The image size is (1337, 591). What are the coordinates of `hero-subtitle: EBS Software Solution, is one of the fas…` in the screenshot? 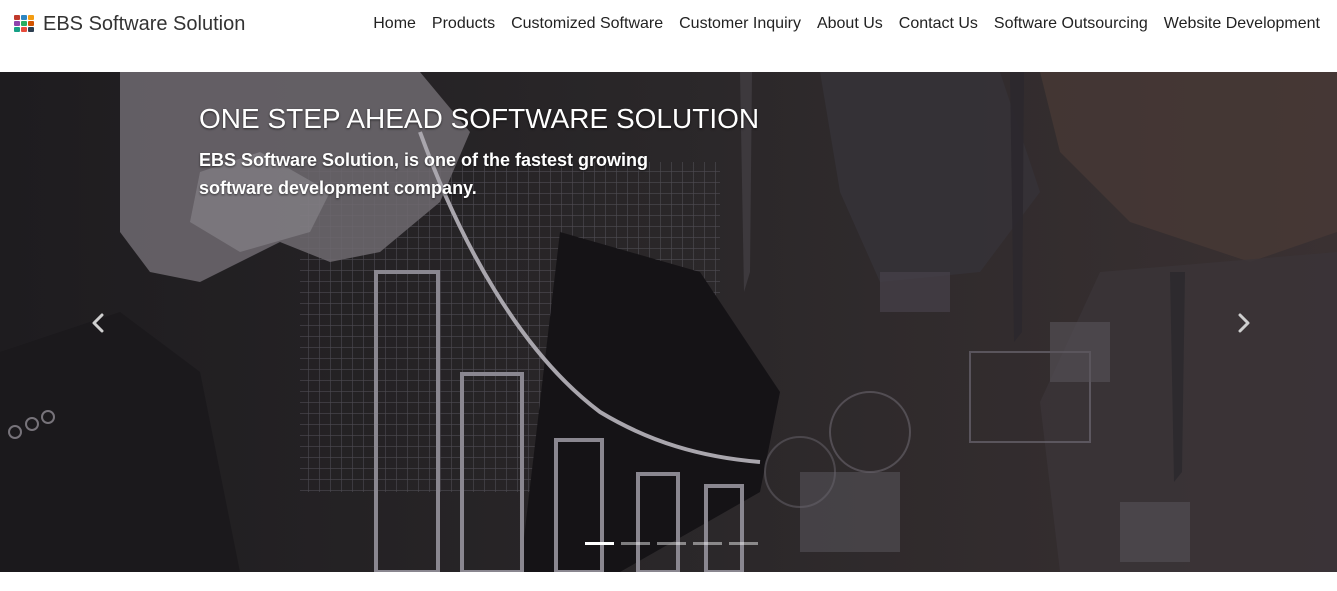 It's located at (424, 174).